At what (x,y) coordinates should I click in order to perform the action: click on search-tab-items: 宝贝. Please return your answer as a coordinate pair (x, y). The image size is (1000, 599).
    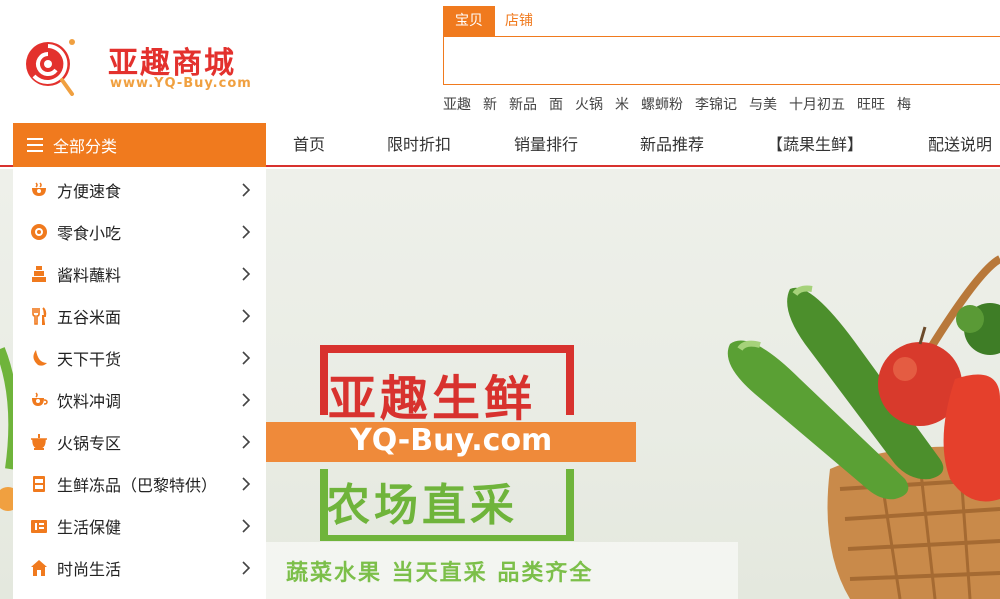
    Looking at the image, I should click on (469, 21).